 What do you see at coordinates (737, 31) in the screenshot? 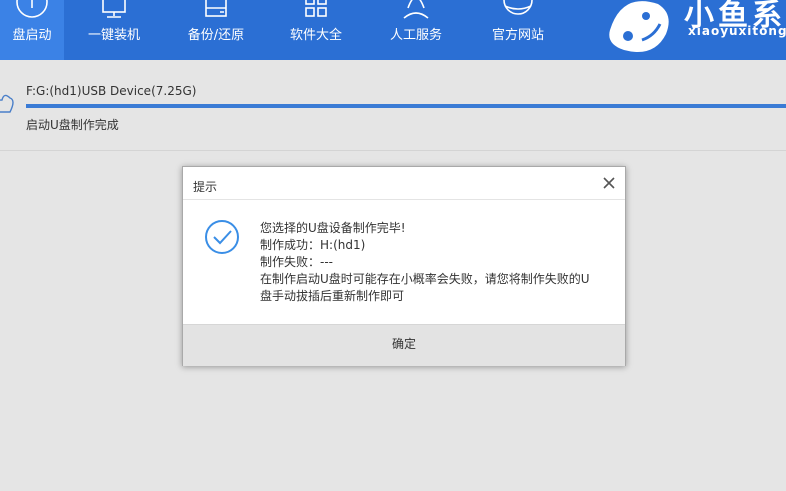
I see `brand-name-en: xiaoyuxitong` at bounding box center [737, 31].